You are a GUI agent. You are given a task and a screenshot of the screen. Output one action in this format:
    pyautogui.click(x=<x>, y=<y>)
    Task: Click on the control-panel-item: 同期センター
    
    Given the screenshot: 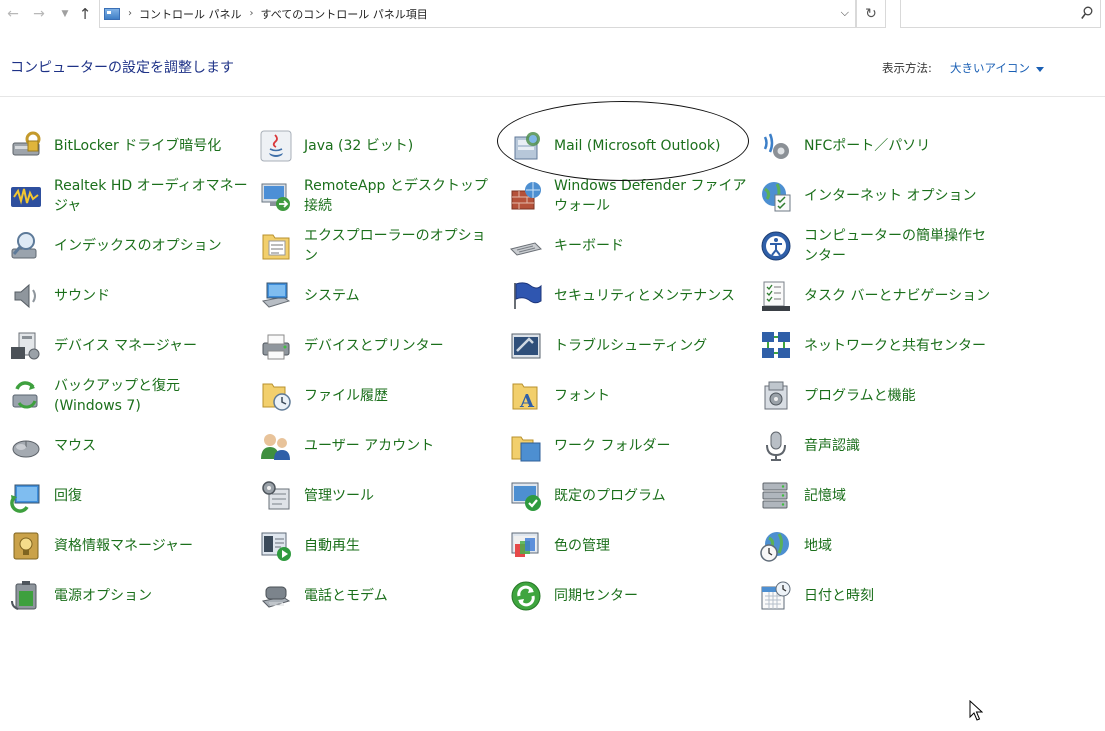 What is the action you would take?
    pyautogui.click(x=633, y=596)
    